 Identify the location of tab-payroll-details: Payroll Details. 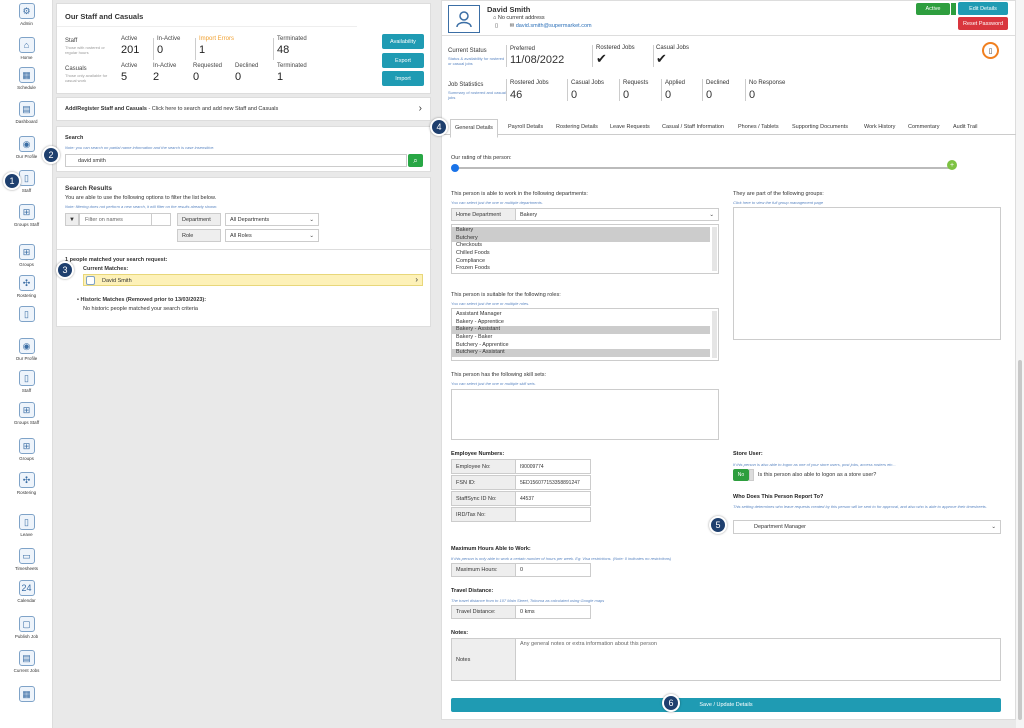
(525, 127).